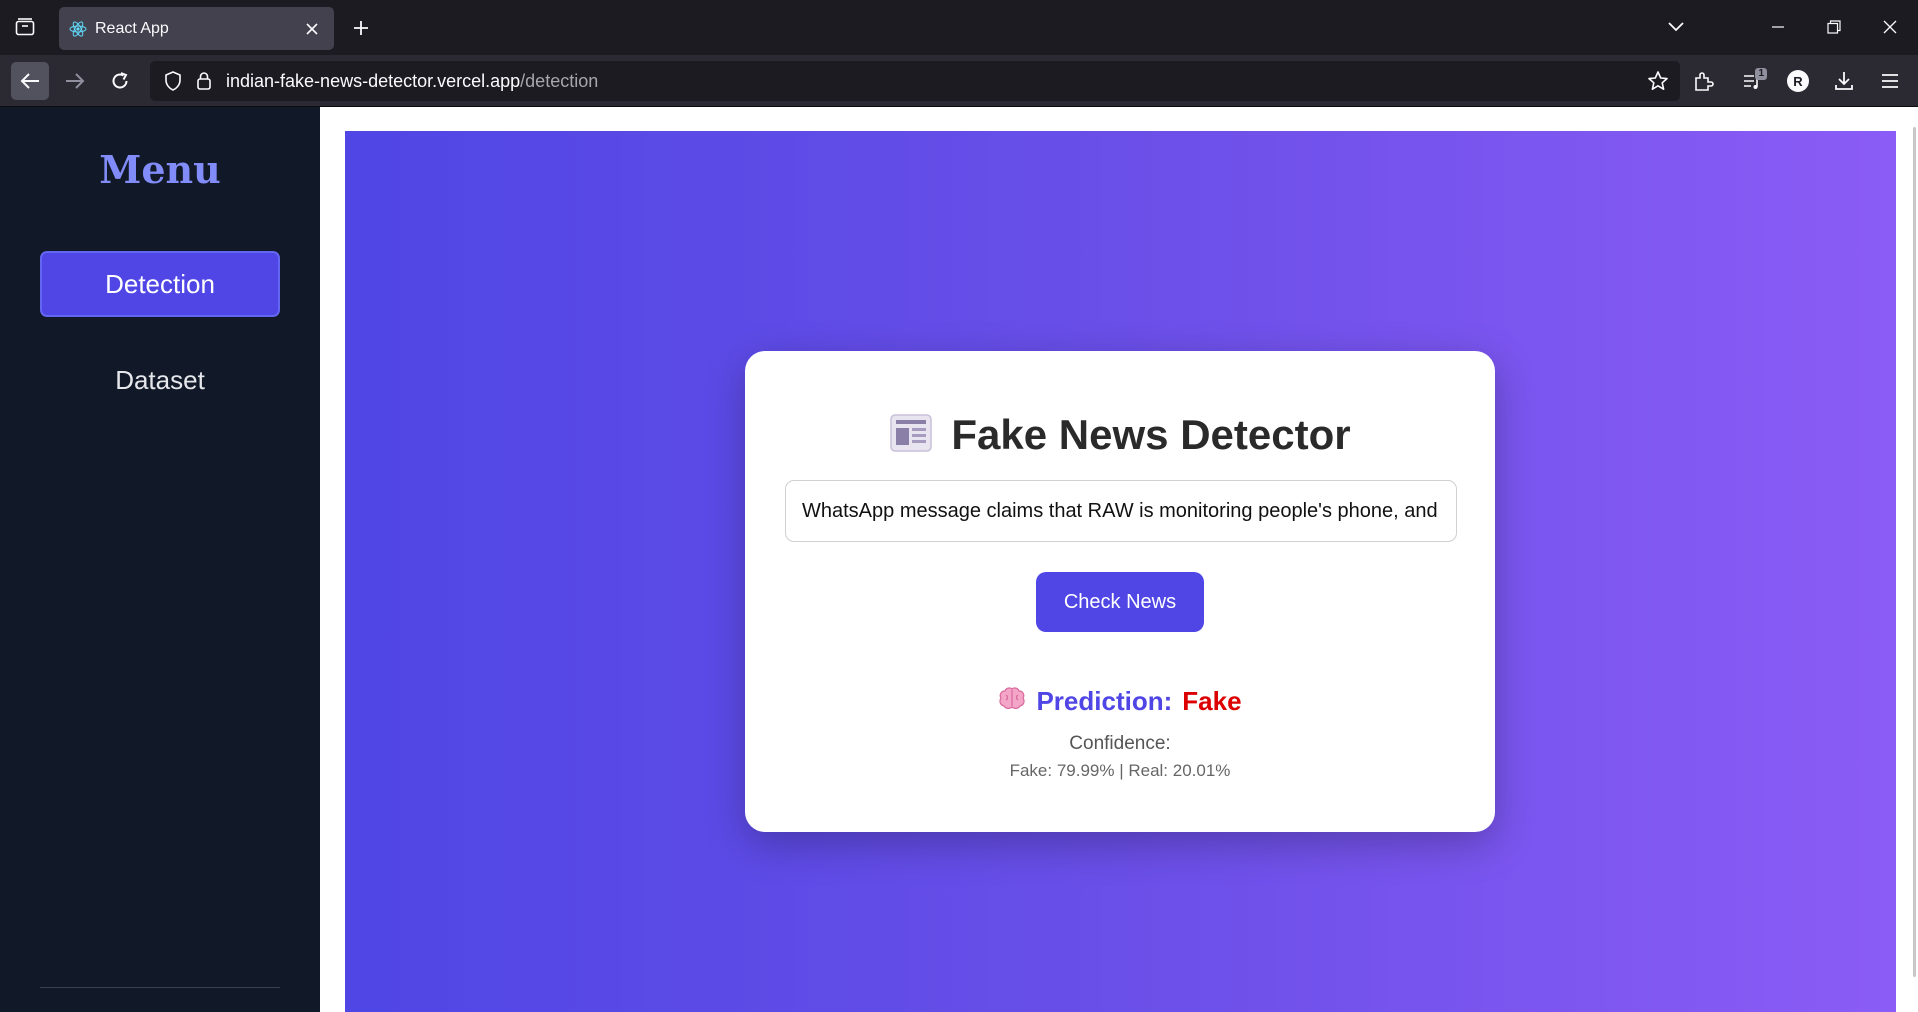 The height and width of the screenshot is (1012, 1918). I want to click on star-icon, so click(1658, 80).